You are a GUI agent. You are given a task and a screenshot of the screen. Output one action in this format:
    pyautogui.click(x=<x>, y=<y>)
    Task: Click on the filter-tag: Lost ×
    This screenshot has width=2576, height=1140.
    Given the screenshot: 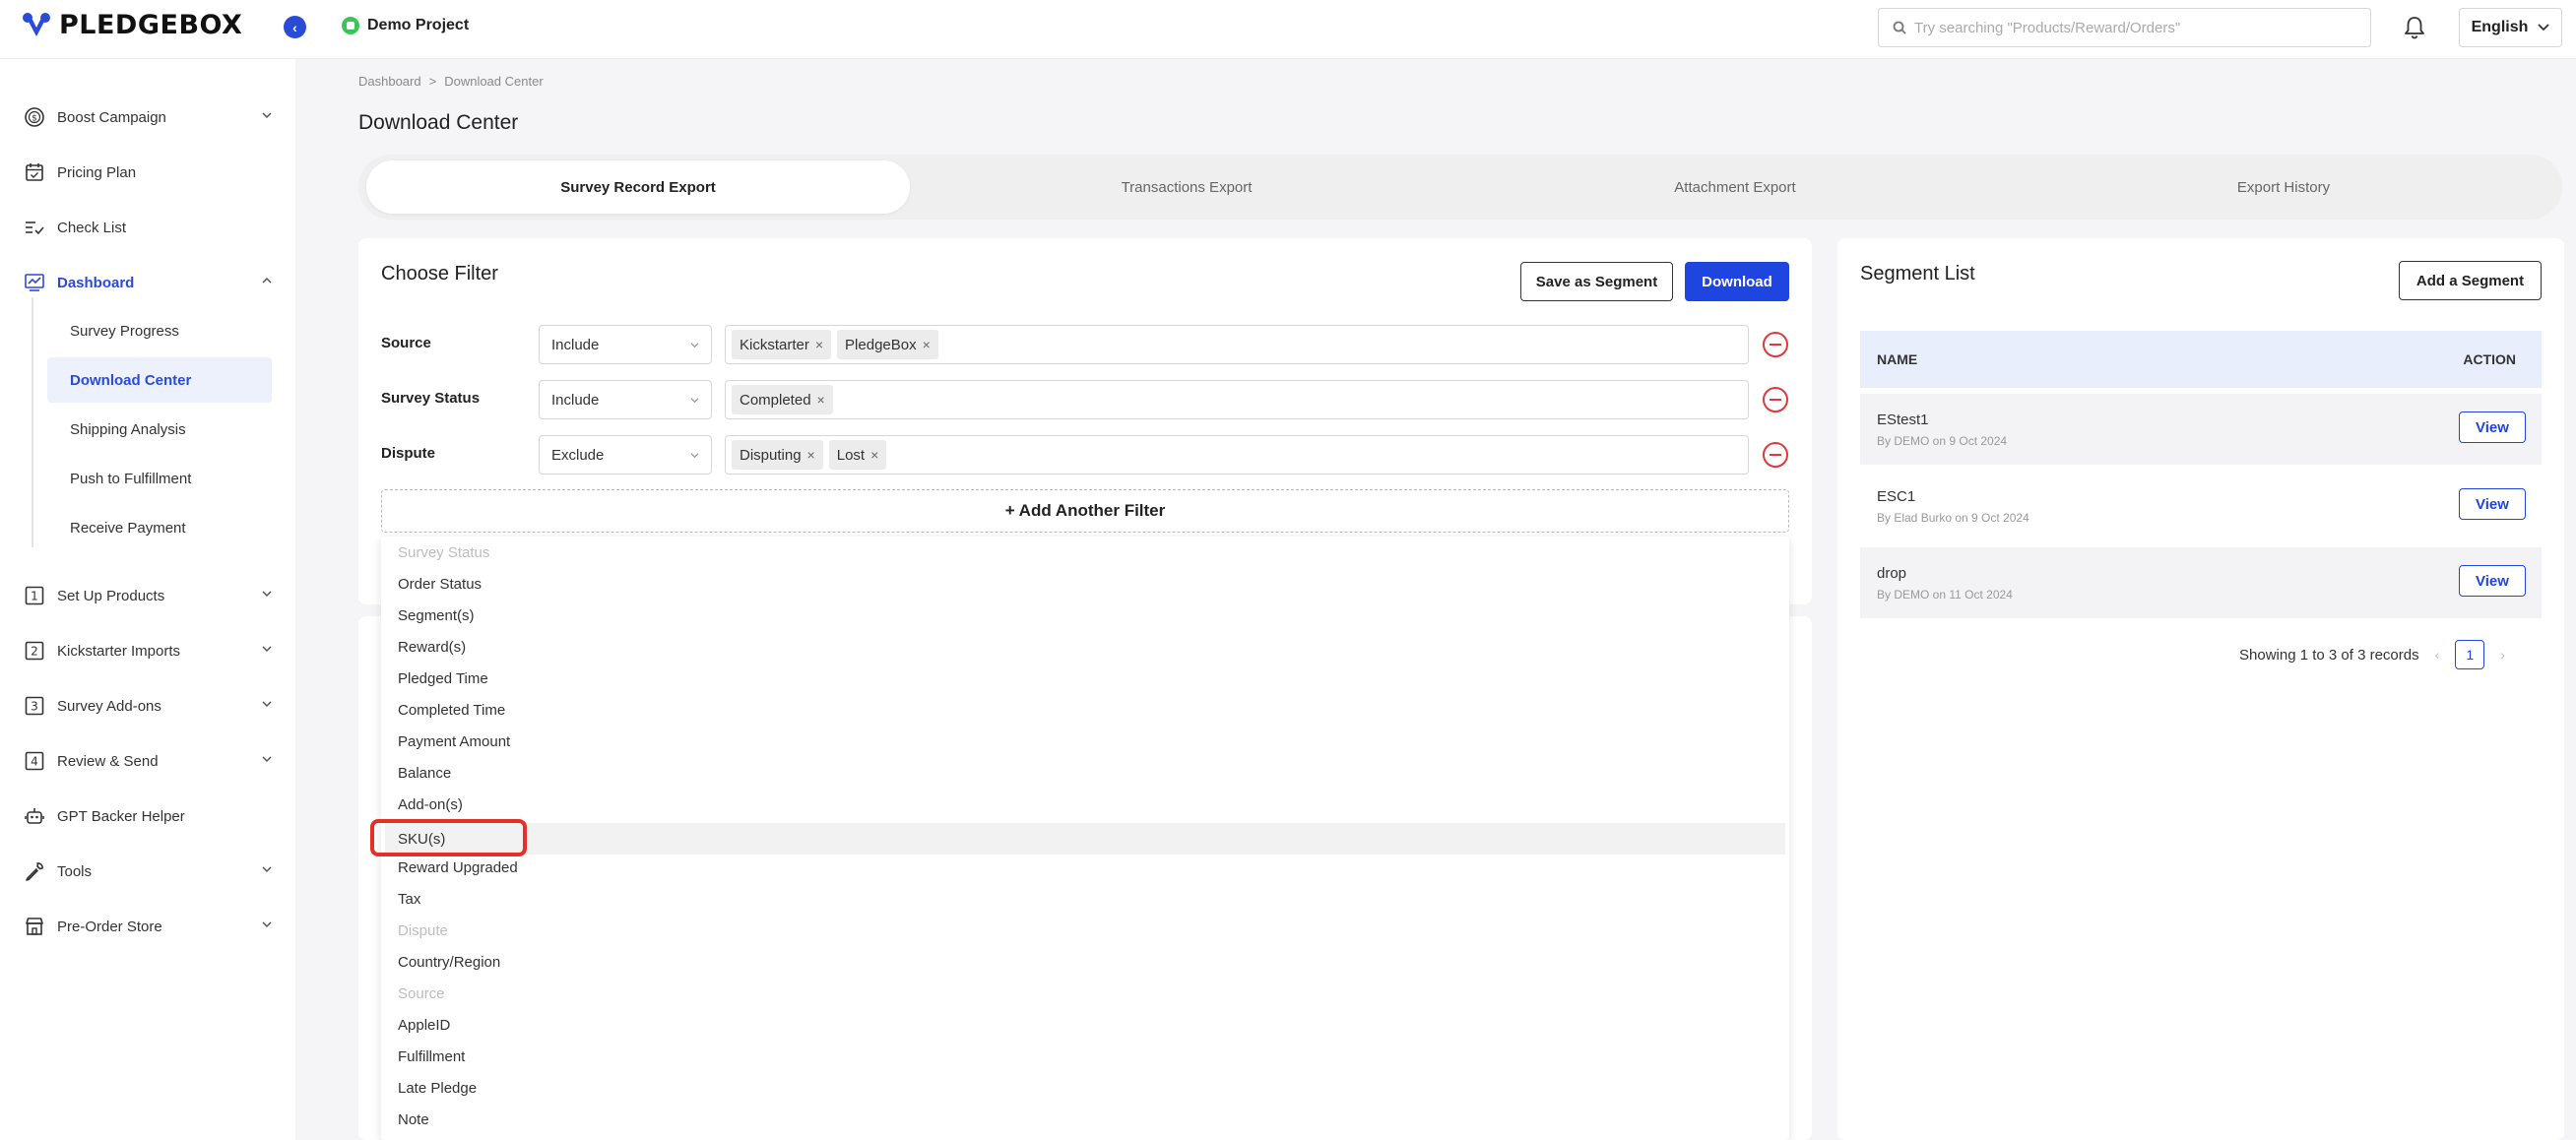 What is the action you would take?
    pyautogui.click(x=857, y=455)
    